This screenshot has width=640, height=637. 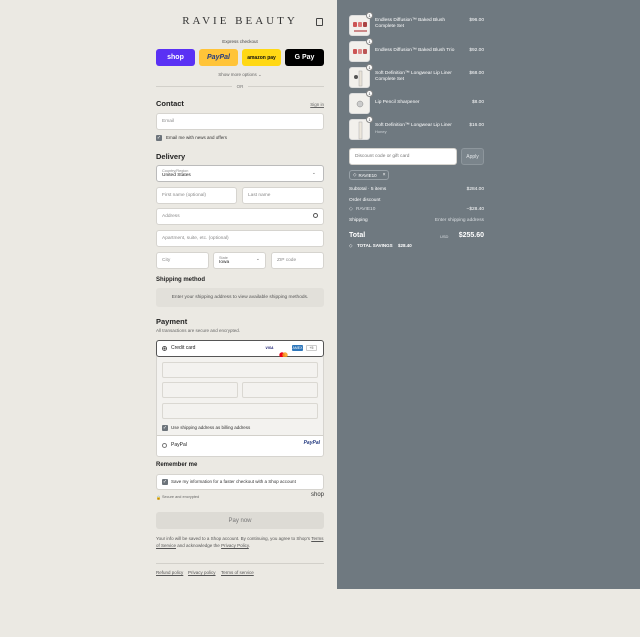 What do you see at coordinates (375, 245) in the screenshot?
I see `total-savings-label: TOTAL SAVINGS` at bounding box center [375, 245].